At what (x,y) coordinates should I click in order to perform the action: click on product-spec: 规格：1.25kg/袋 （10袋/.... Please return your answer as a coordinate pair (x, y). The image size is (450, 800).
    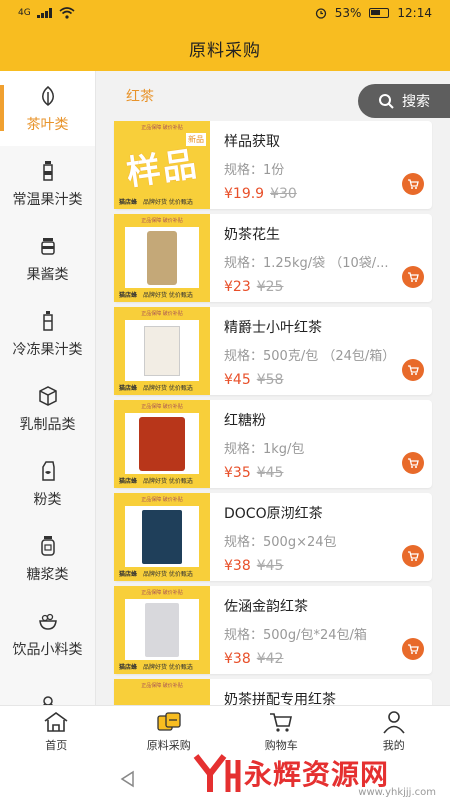
    Looking at the image, I should click on (306, 263).